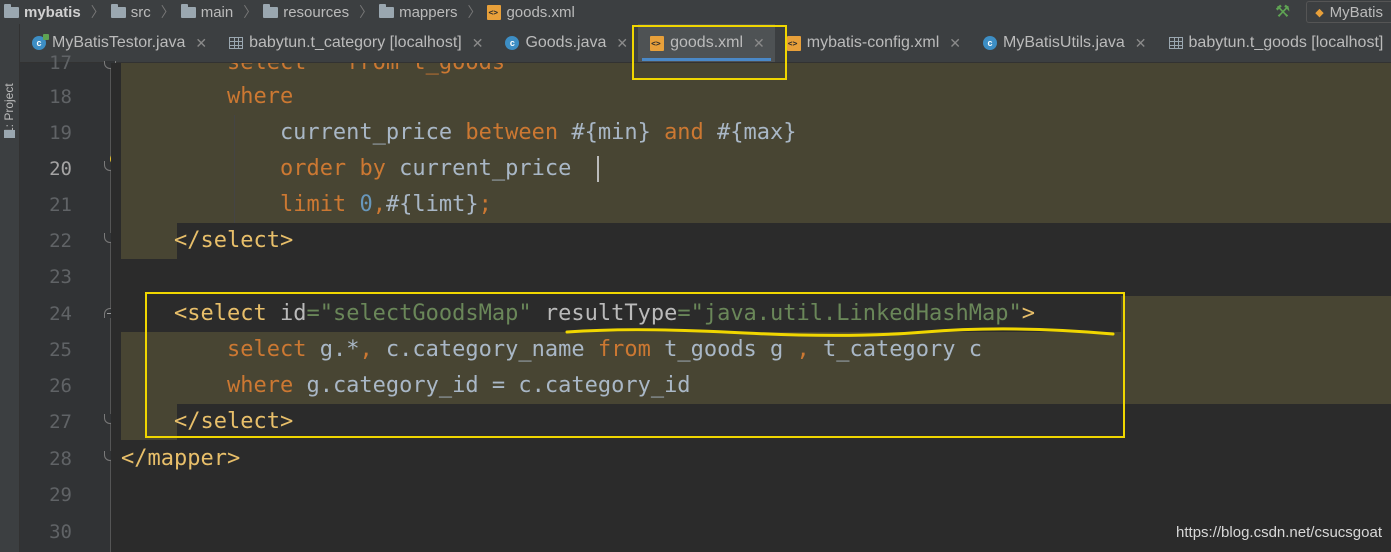  What do you see at coordinates (709, 52) in the screenshot?
I see `highlight-box-active-tab` at bounding box center [709, 52].